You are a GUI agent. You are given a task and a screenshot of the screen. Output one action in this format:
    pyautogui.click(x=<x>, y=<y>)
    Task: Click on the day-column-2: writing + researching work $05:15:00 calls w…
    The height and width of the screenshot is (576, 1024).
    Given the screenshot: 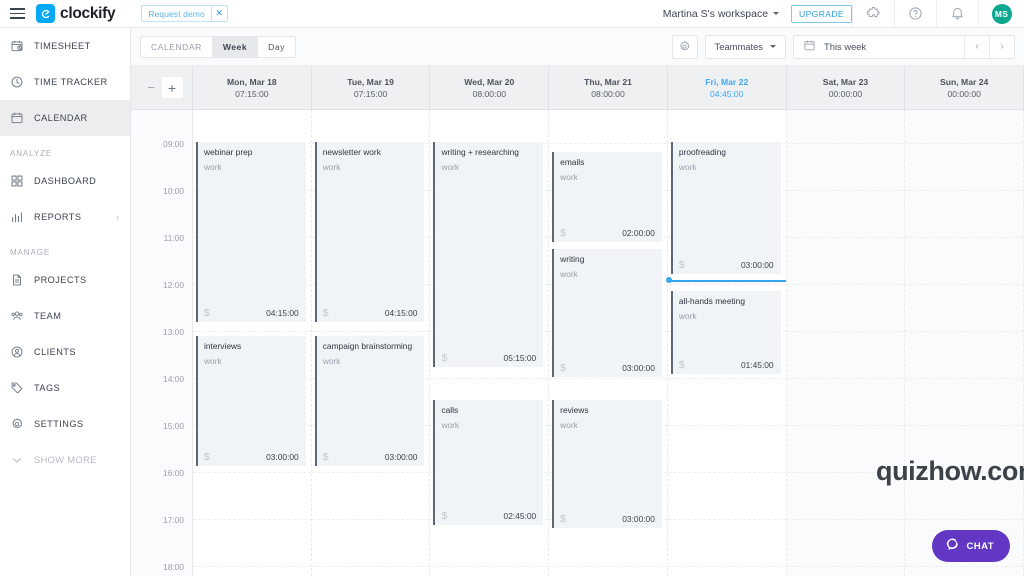 What is the action you would take?
    pyautogui.click(x=490, y=343)
    